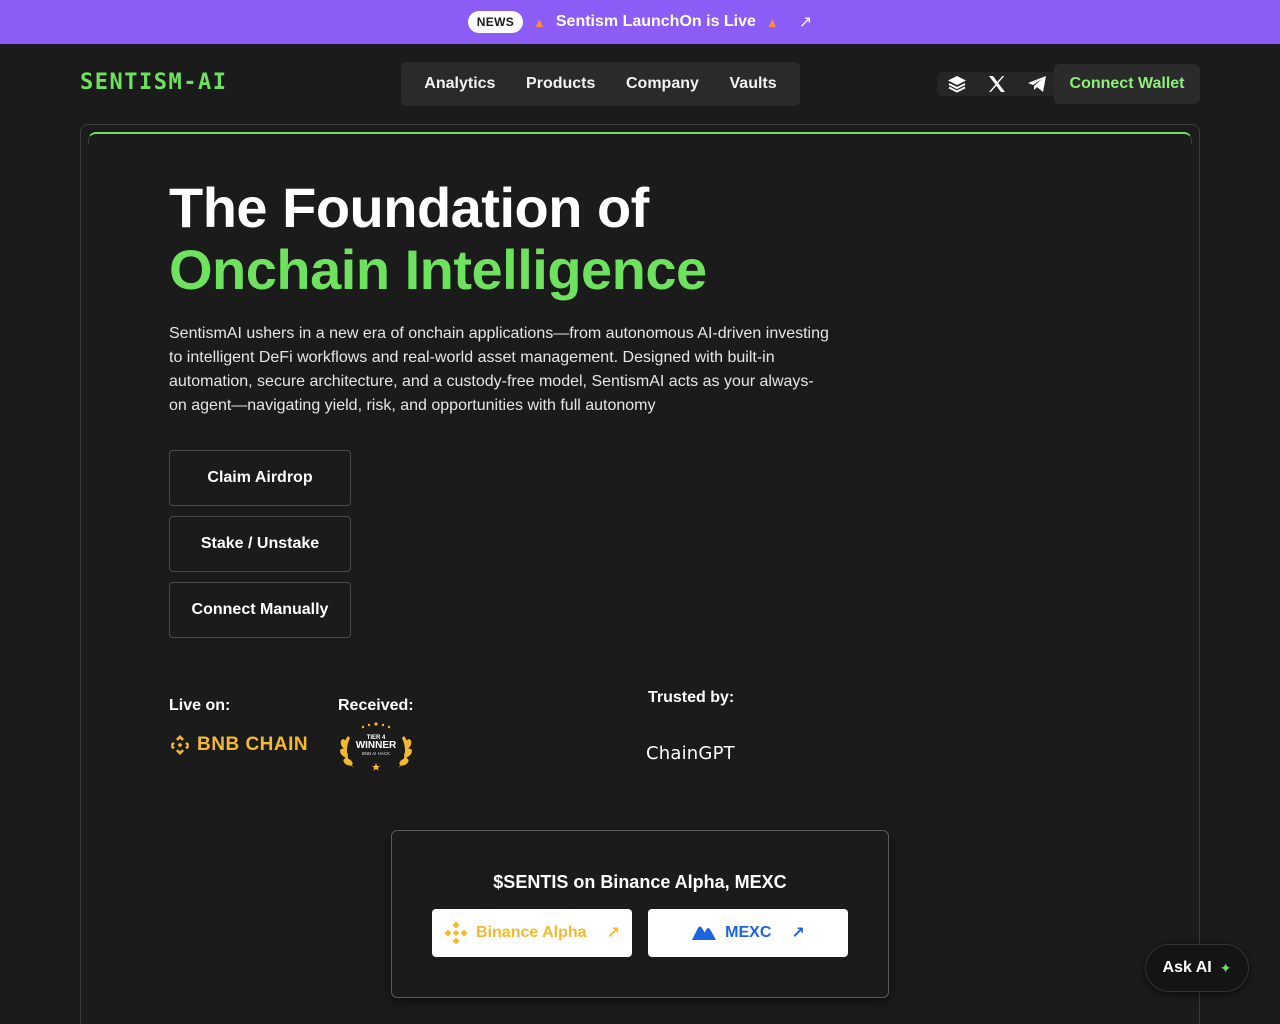  Describe the element at coordinates (456, 933) in the screenshot. I see `binance-icon` at that location.